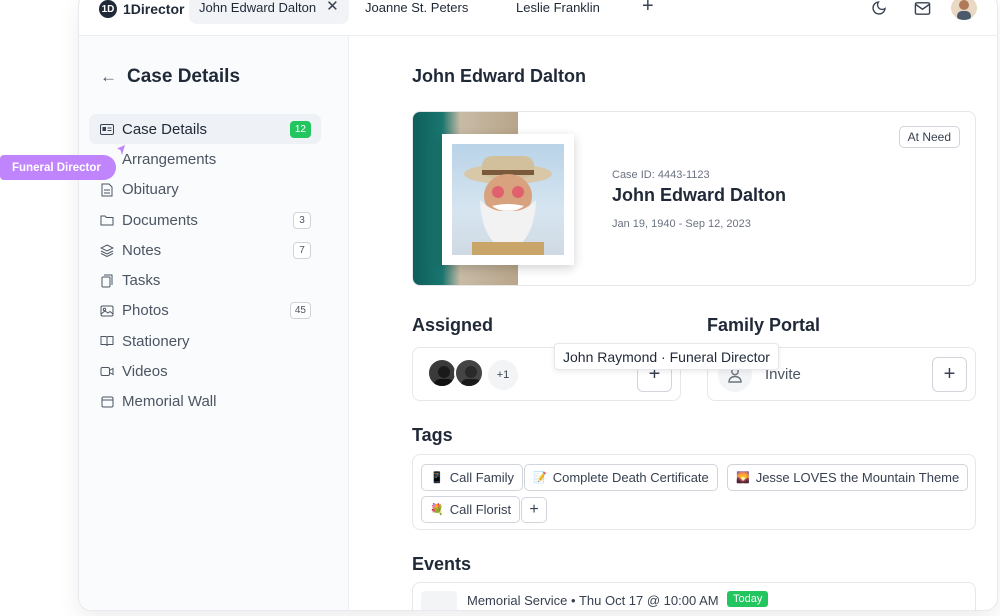 The height and width of the screenshot is (616, 1000). Describe the element at coordinates (205, 220) in the screenshot. I see `sidebar-item-documents: Documents 3` at that location.